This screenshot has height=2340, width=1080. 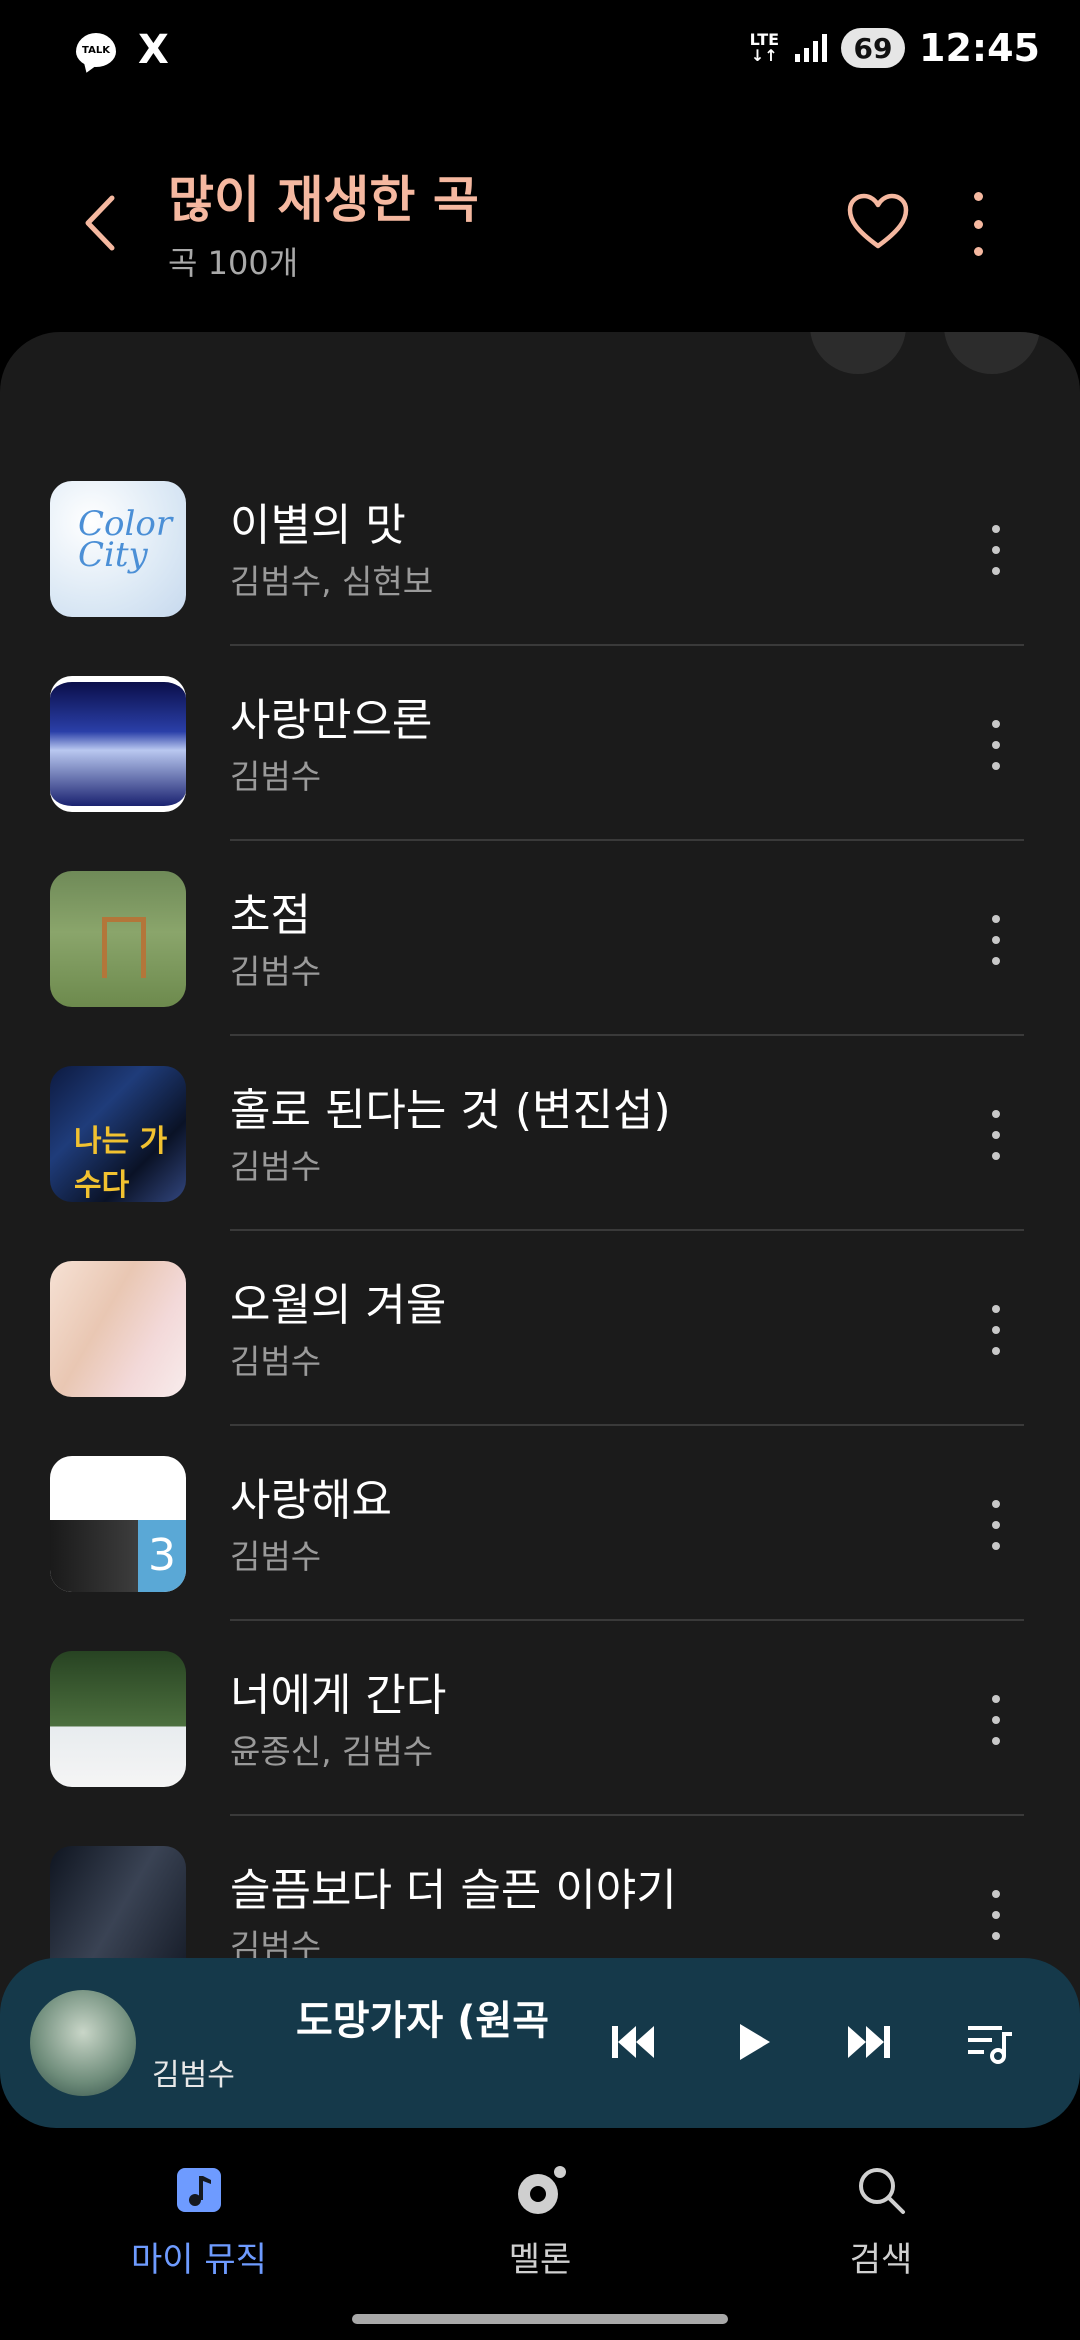 I want to click on network-indicator: LTE ↓↑, so click(x=764, y=47).